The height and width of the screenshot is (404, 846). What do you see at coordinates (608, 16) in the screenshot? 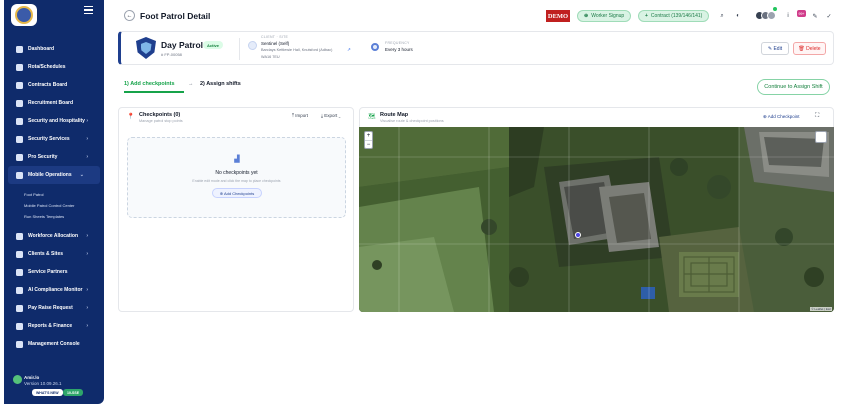
I see `worker-signup-label: Worker Signup` at bounding box center [608, 16].